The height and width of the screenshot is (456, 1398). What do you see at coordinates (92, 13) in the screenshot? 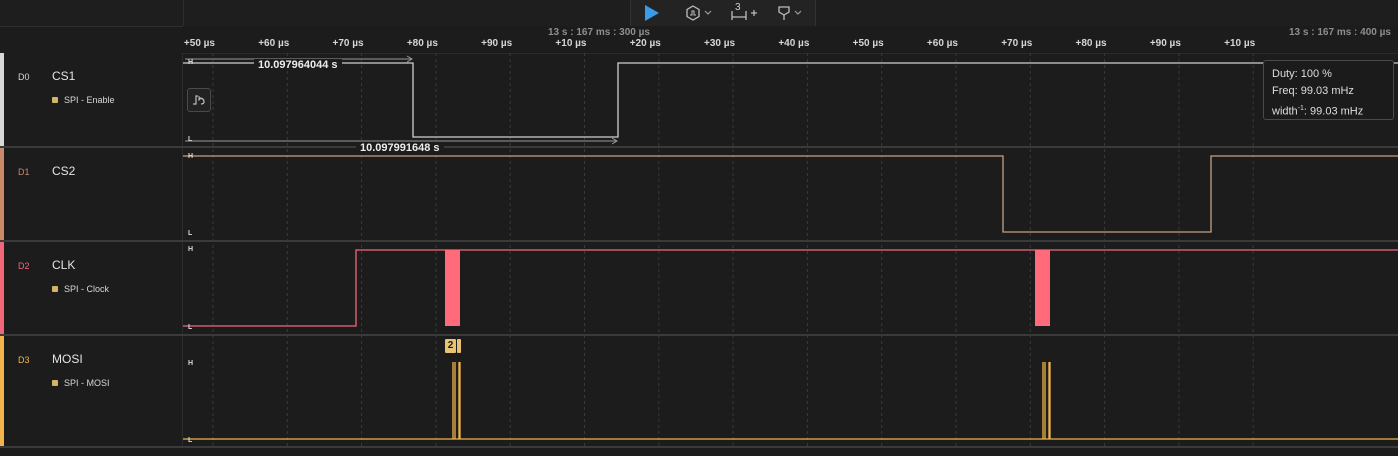
I see `toolbar-left-spacer` at bounding box center [92, 13].